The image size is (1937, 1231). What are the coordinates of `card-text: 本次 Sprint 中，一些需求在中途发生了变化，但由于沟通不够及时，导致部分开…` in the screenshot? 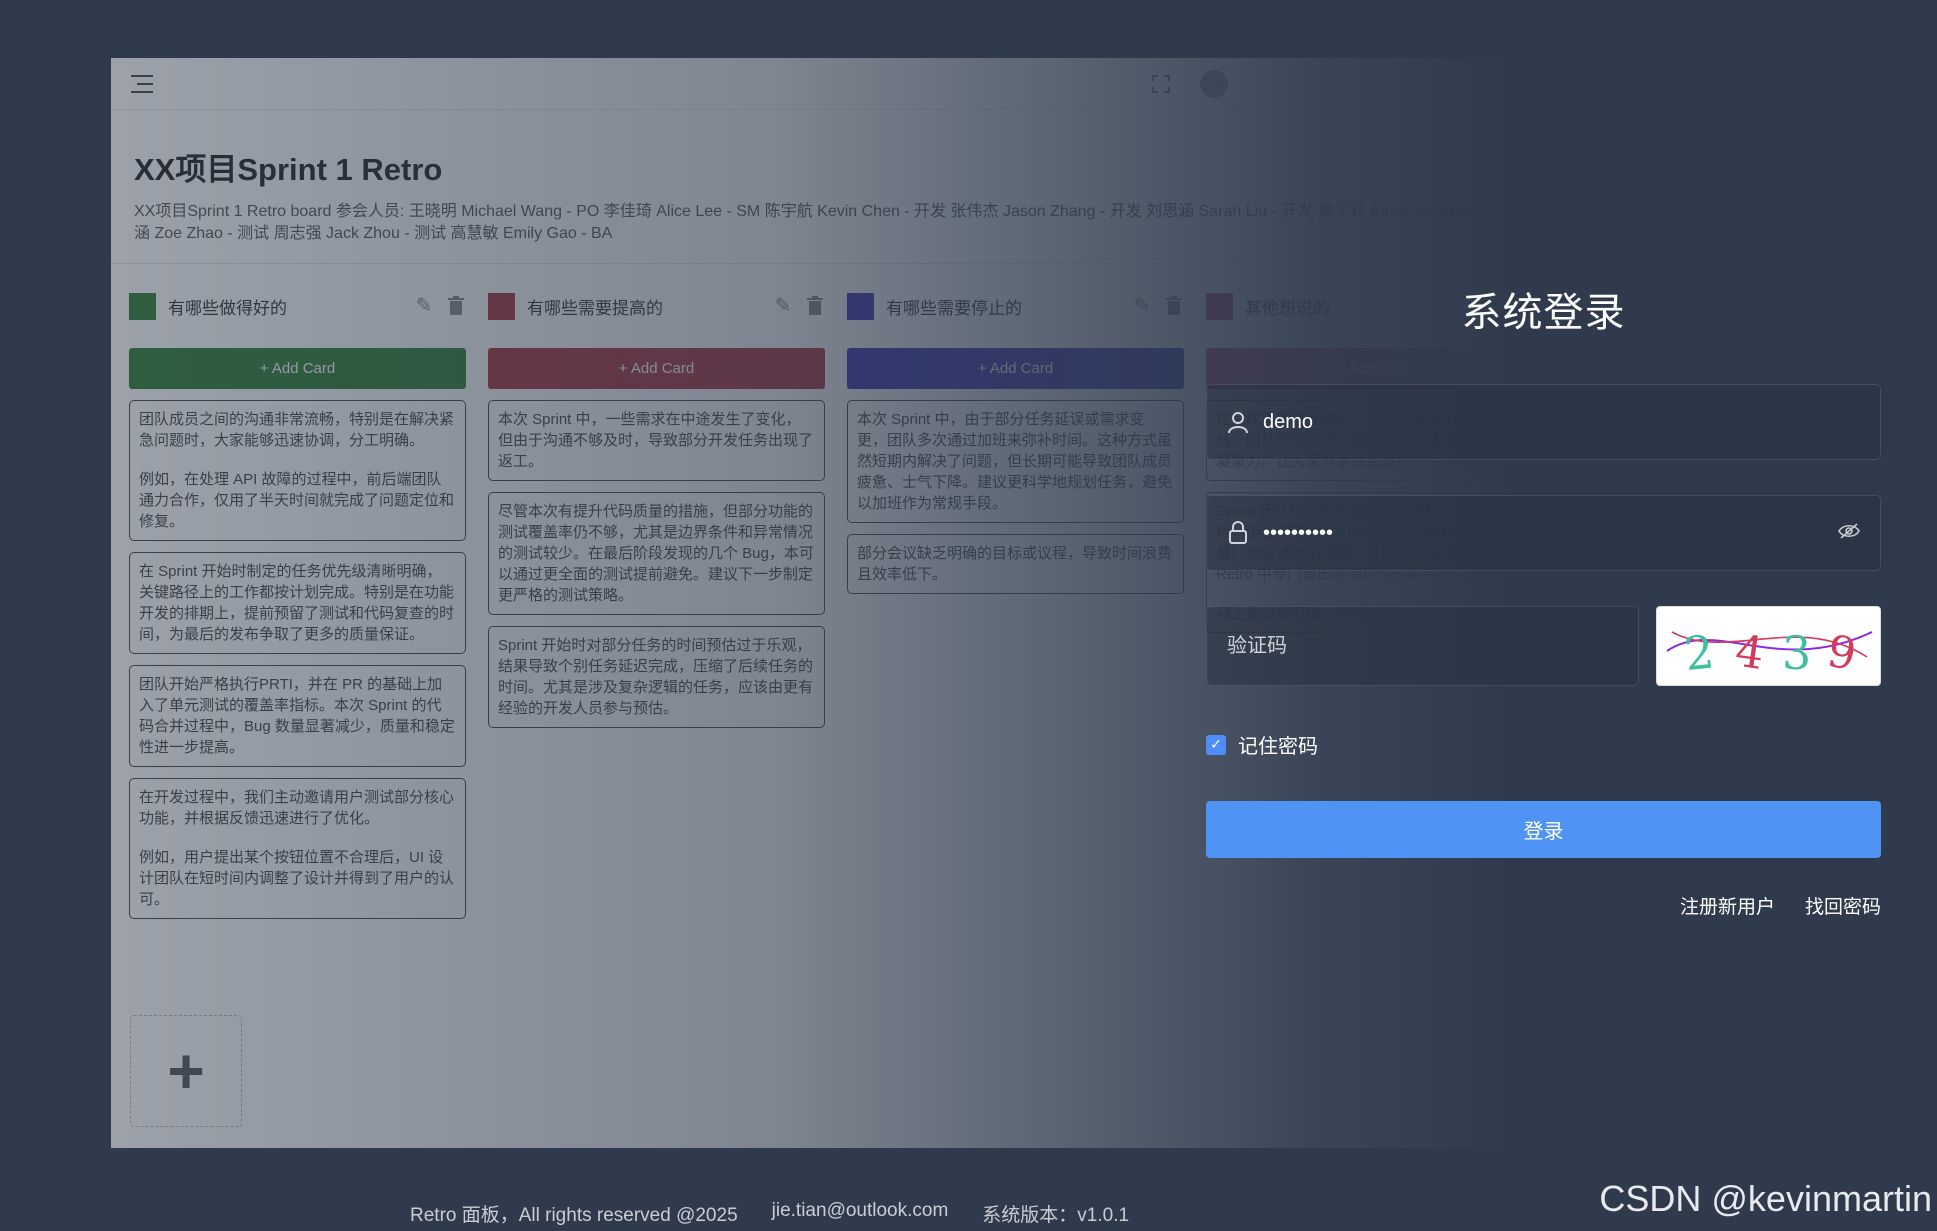 It's located at (656, 440).